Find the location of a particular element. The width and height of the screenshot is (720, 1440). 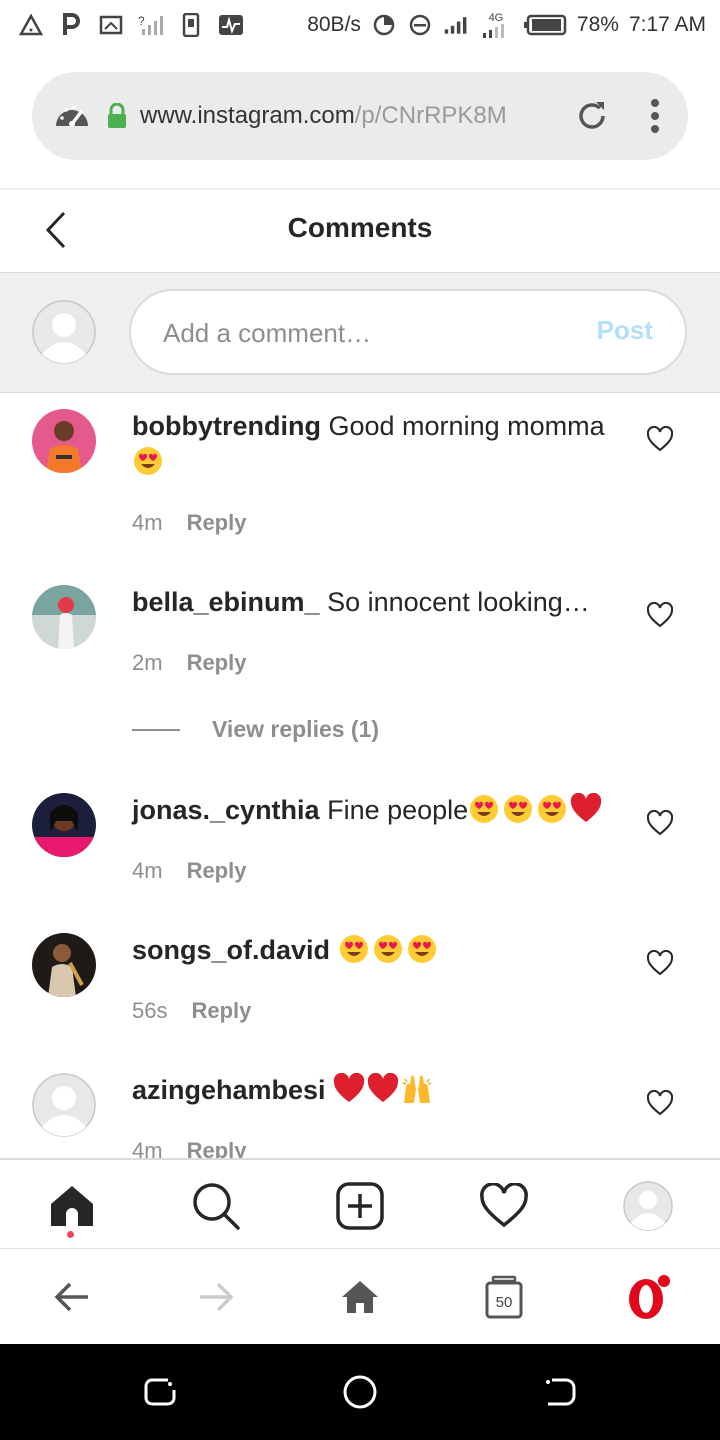

instagram-tab-bar is located at coordinates (360, 1203).